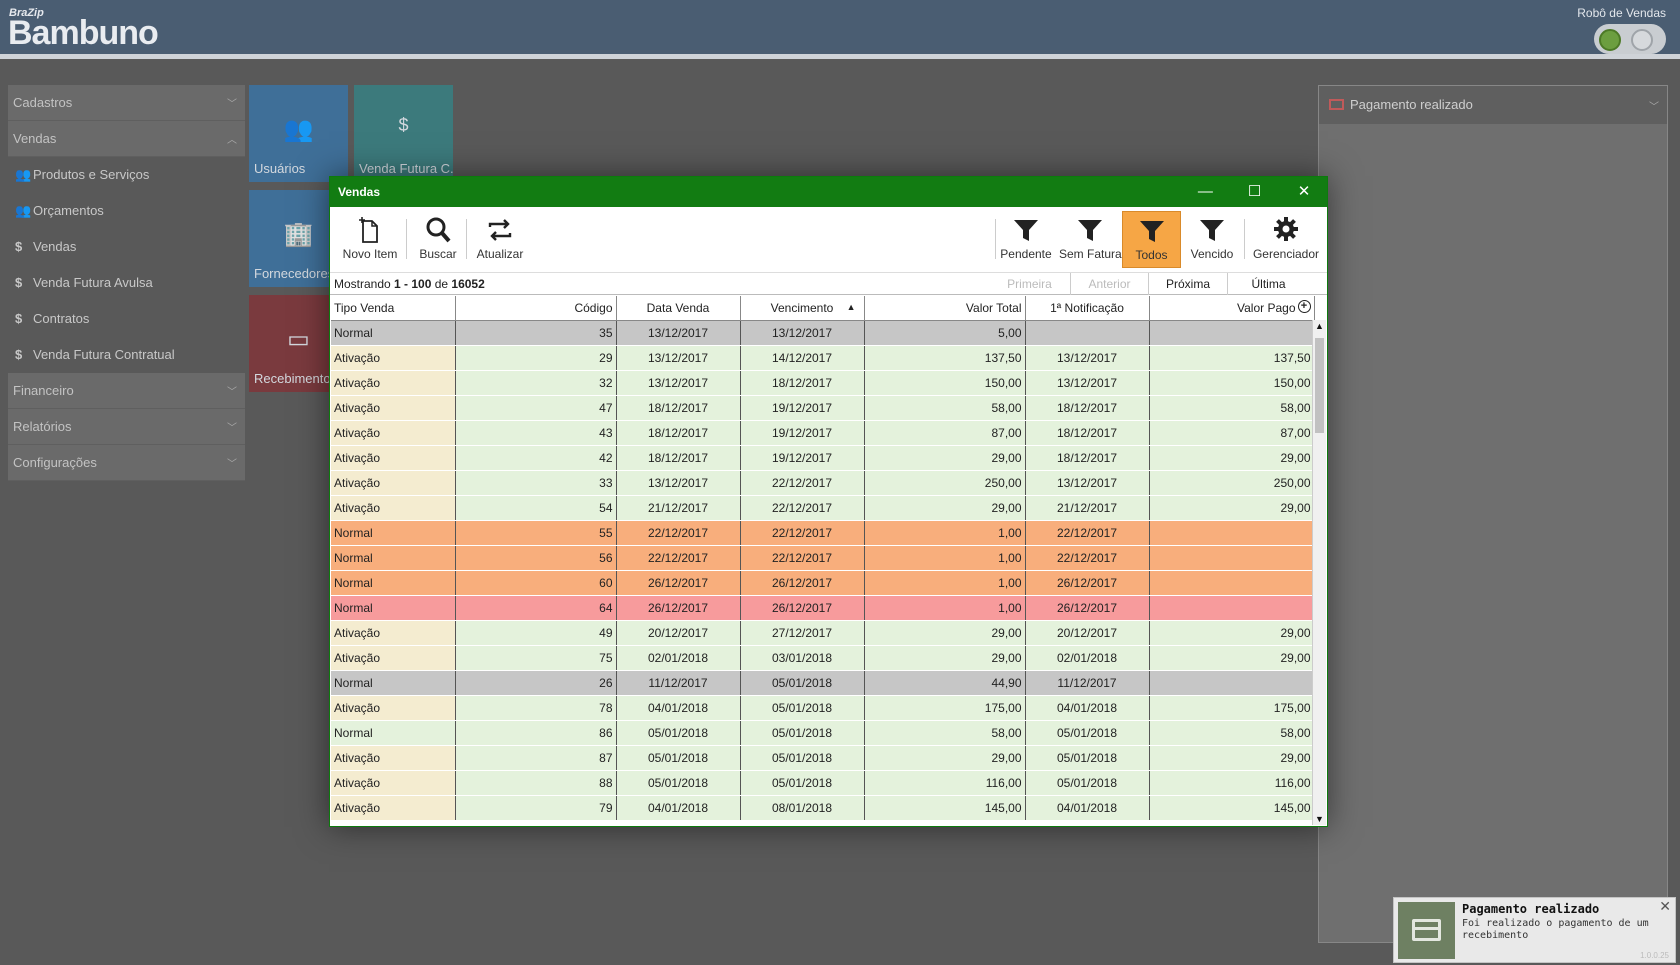  I want to click on minimize-button: —, so click(1205, 192).